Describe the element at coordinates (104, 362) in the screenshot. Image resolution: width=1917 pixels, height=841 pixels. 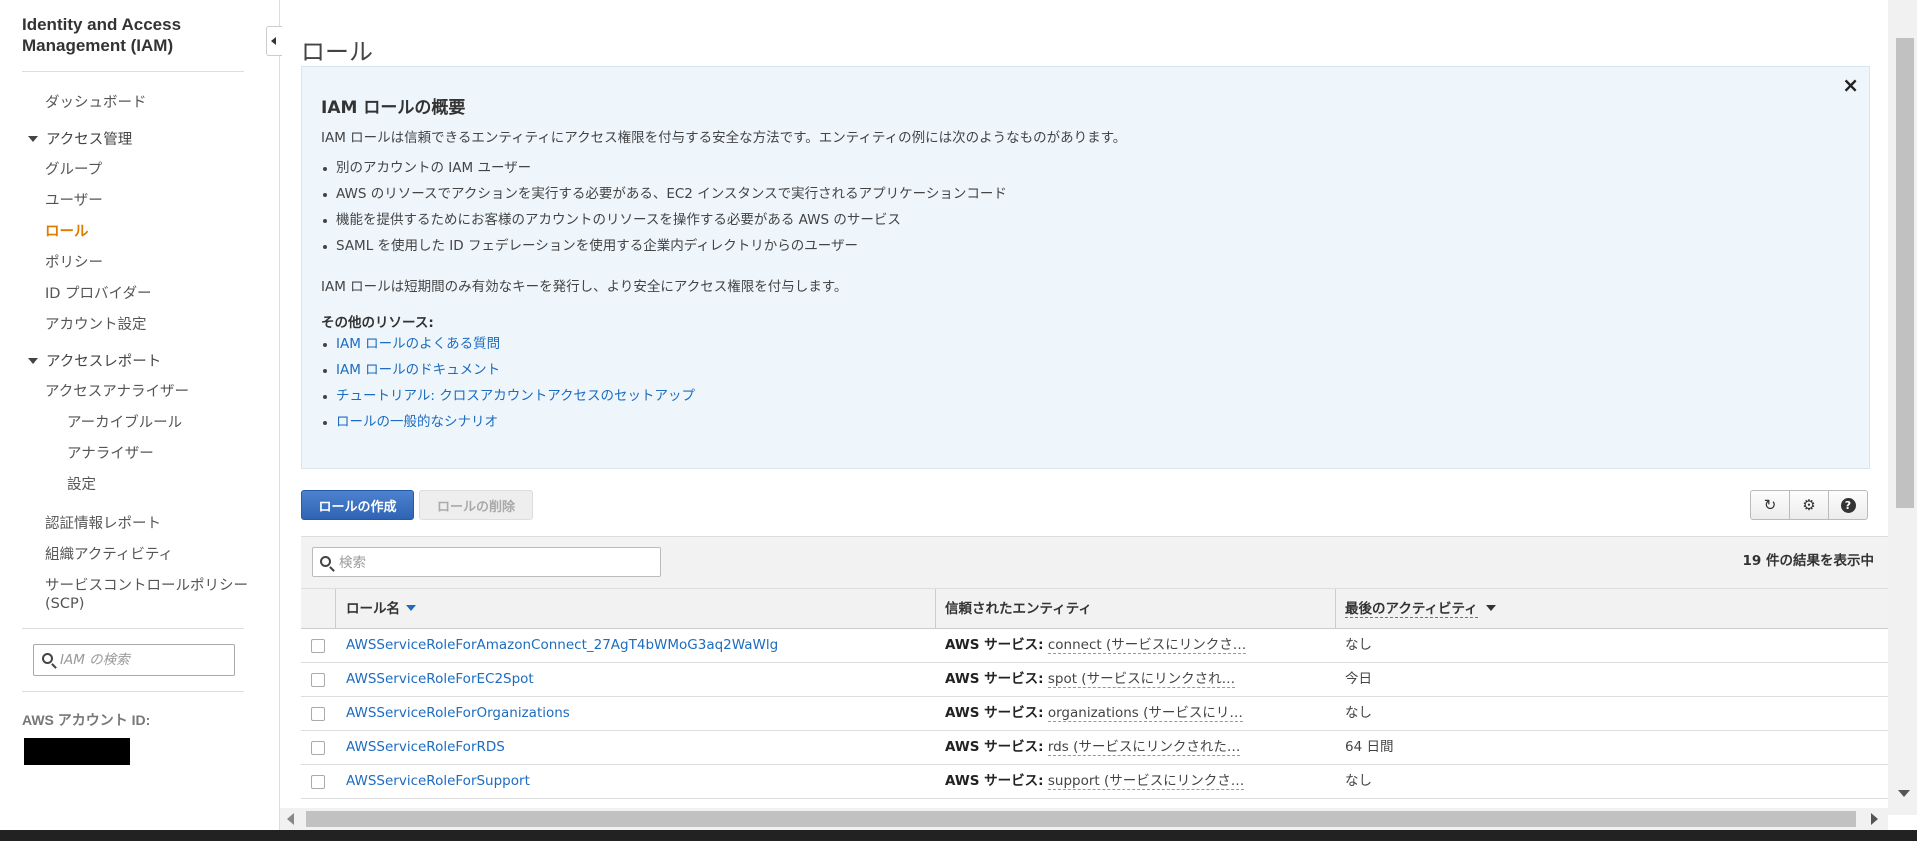
I see `sidebar-section-label: アクセスレポート` at that location.